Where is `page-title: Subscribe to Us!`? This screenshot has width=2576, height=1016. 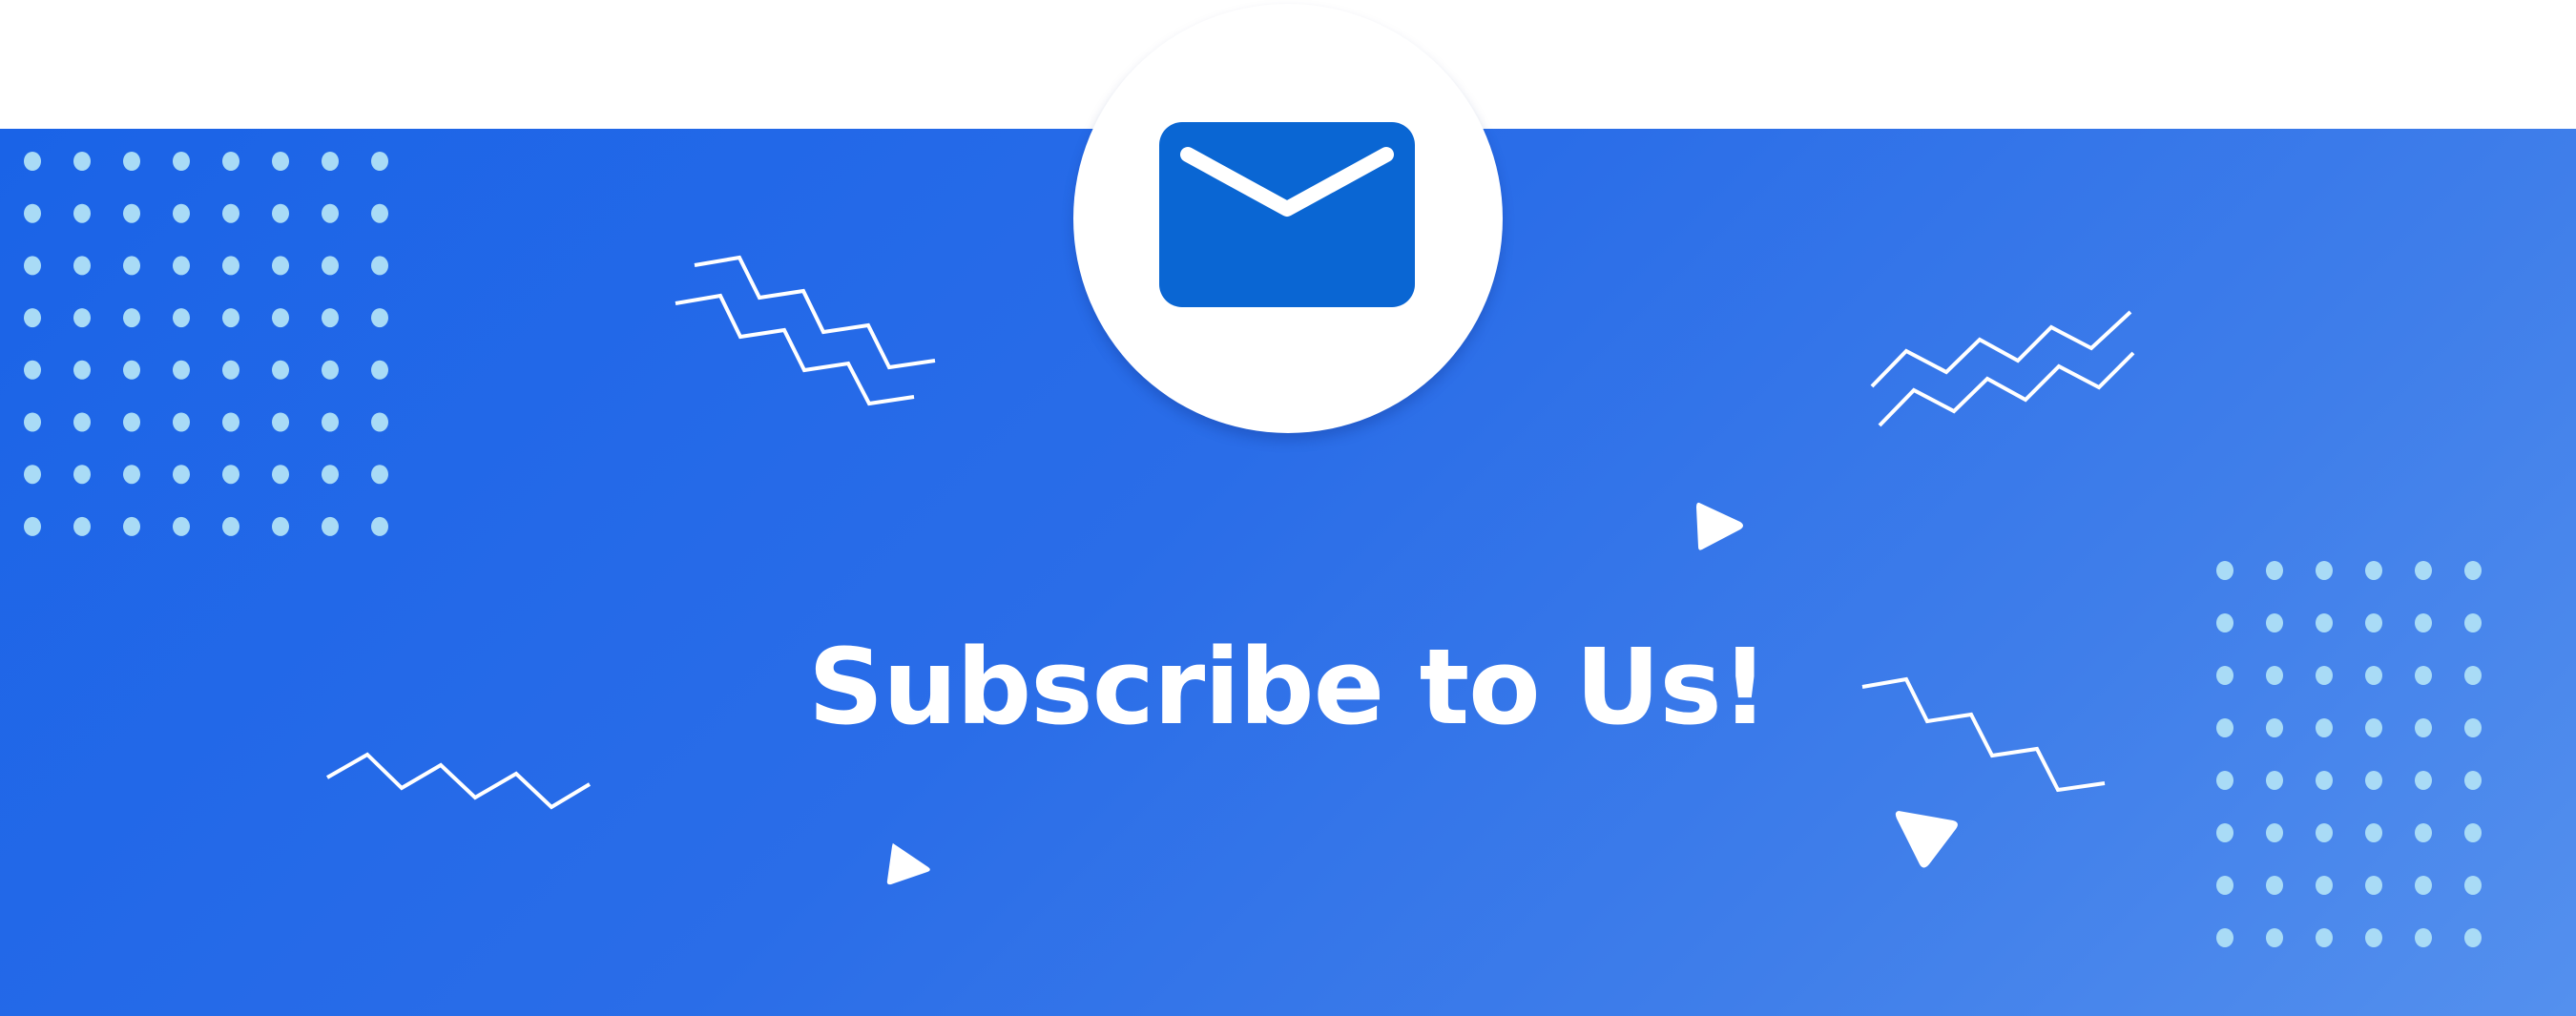 page-title: Subscribe to Us! is located at coordinates (1288, 687).